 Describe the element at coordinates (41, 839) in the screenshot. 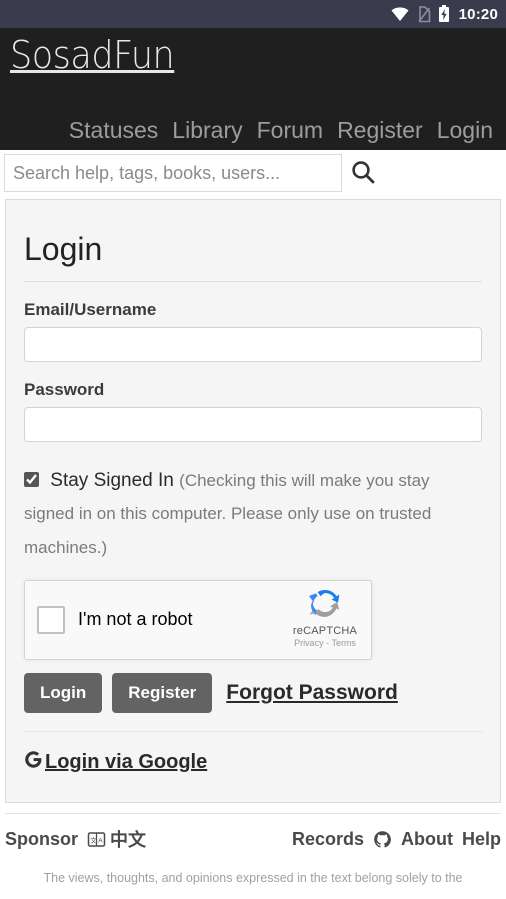

I see `footer-link-sponsor: Sponsor` at that location.